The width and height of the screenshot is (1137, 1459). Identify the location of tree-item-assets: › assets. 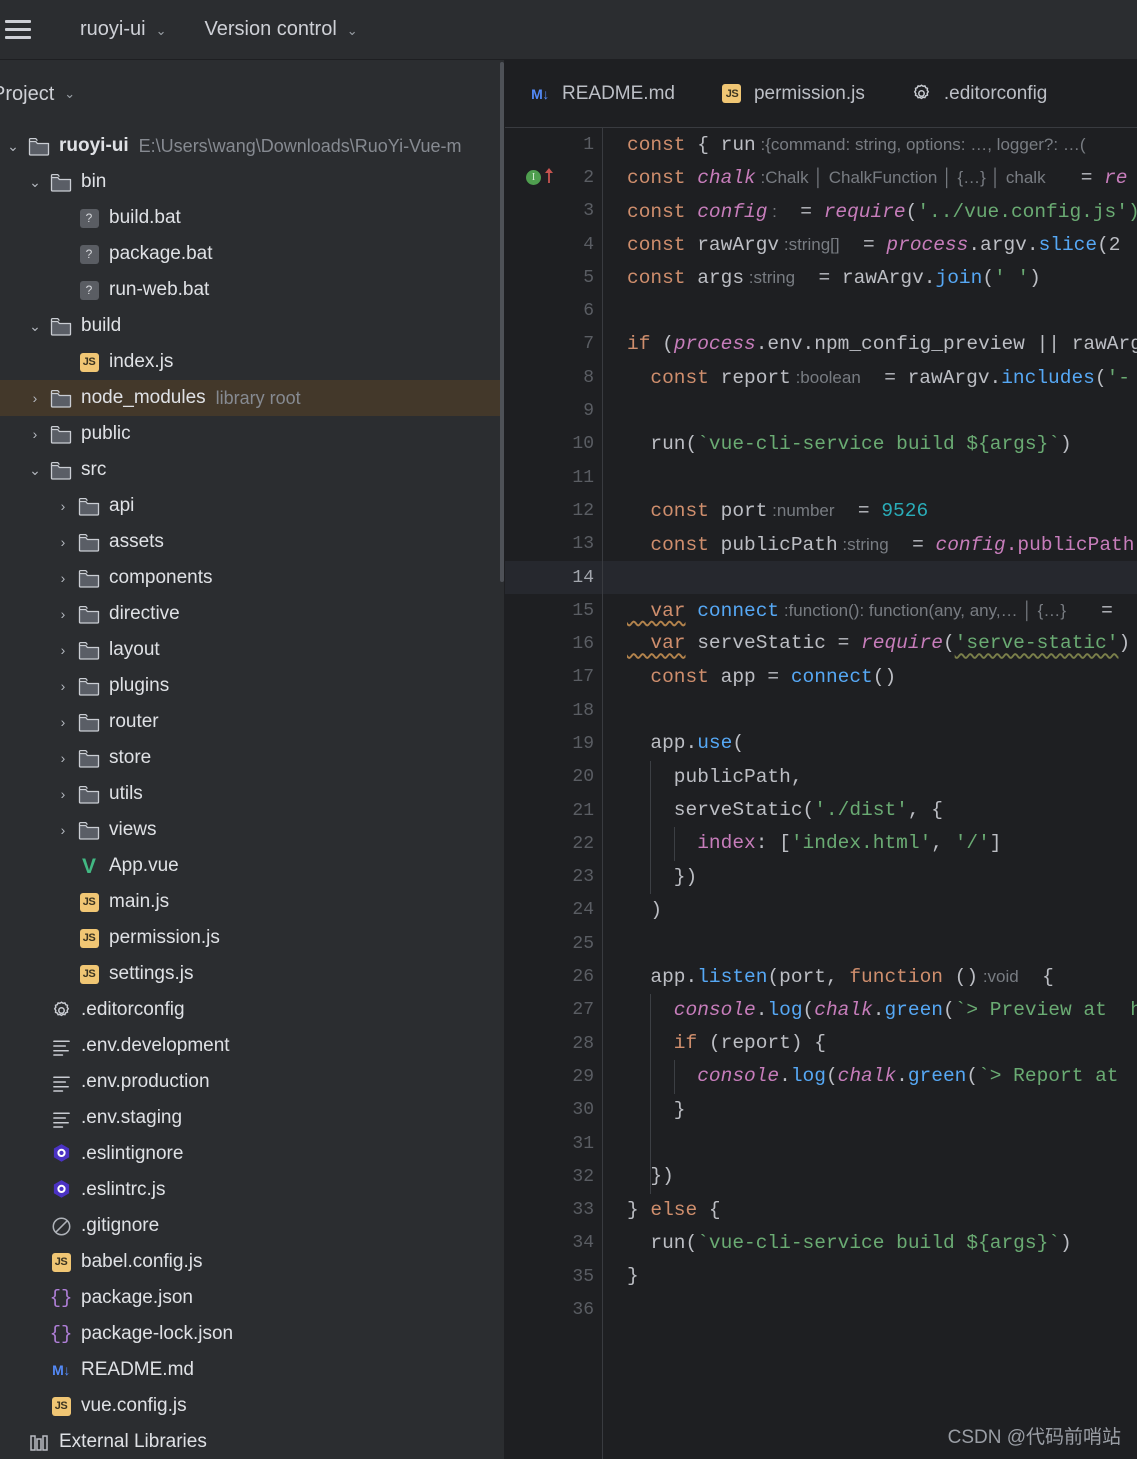
(252, 542).